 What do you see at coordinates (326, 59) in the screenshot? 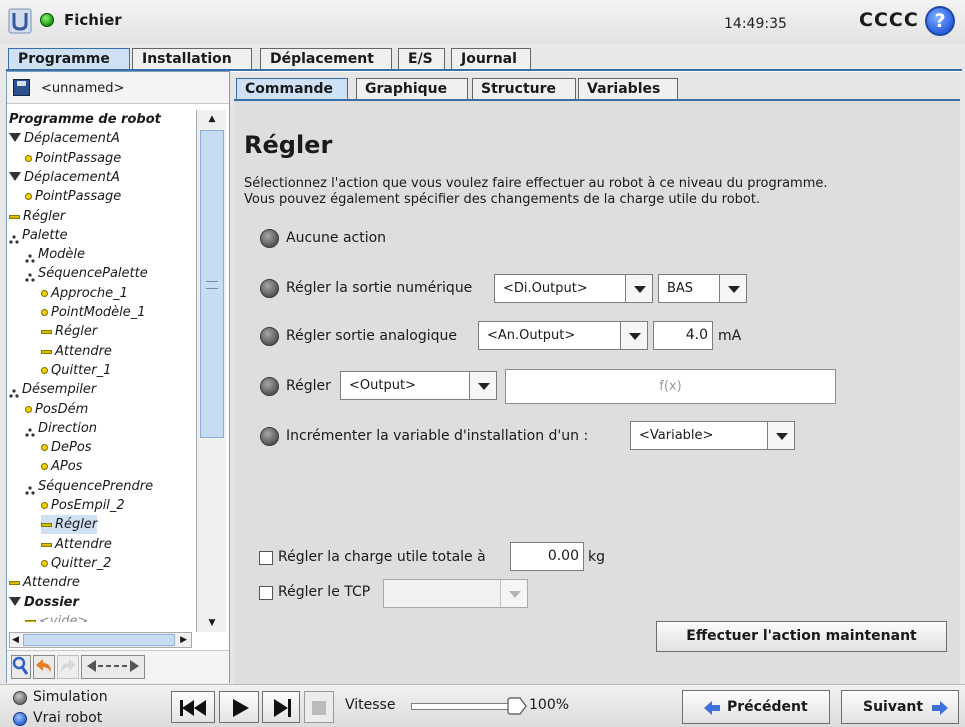
I see `tab-deplacement: Déplacement` at bounding box center [326, 59].